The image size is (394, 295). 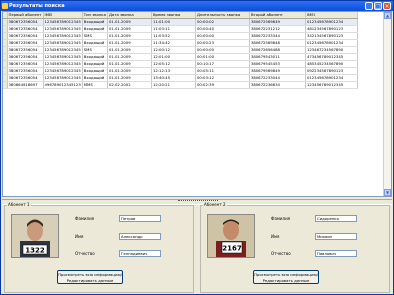 What do you see at coordinates (173, 43) in the screenshot?
I see `table-cell: 11:34:42` at bounding box center [173, 43].